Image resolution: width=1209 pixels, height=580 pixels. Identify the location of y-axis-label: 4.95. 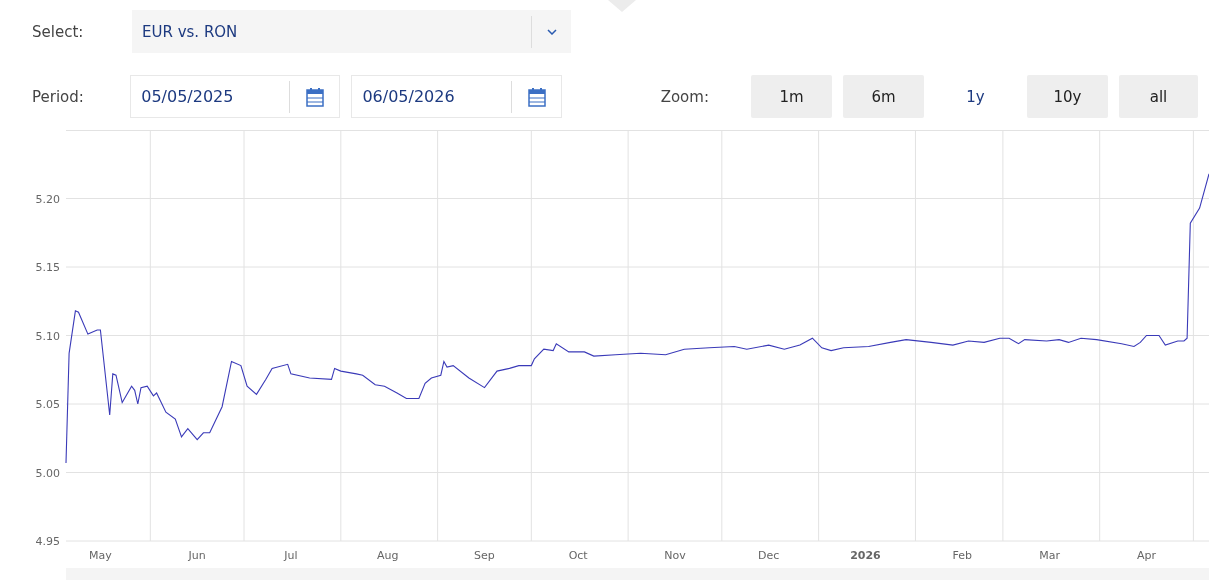
(47, 541).